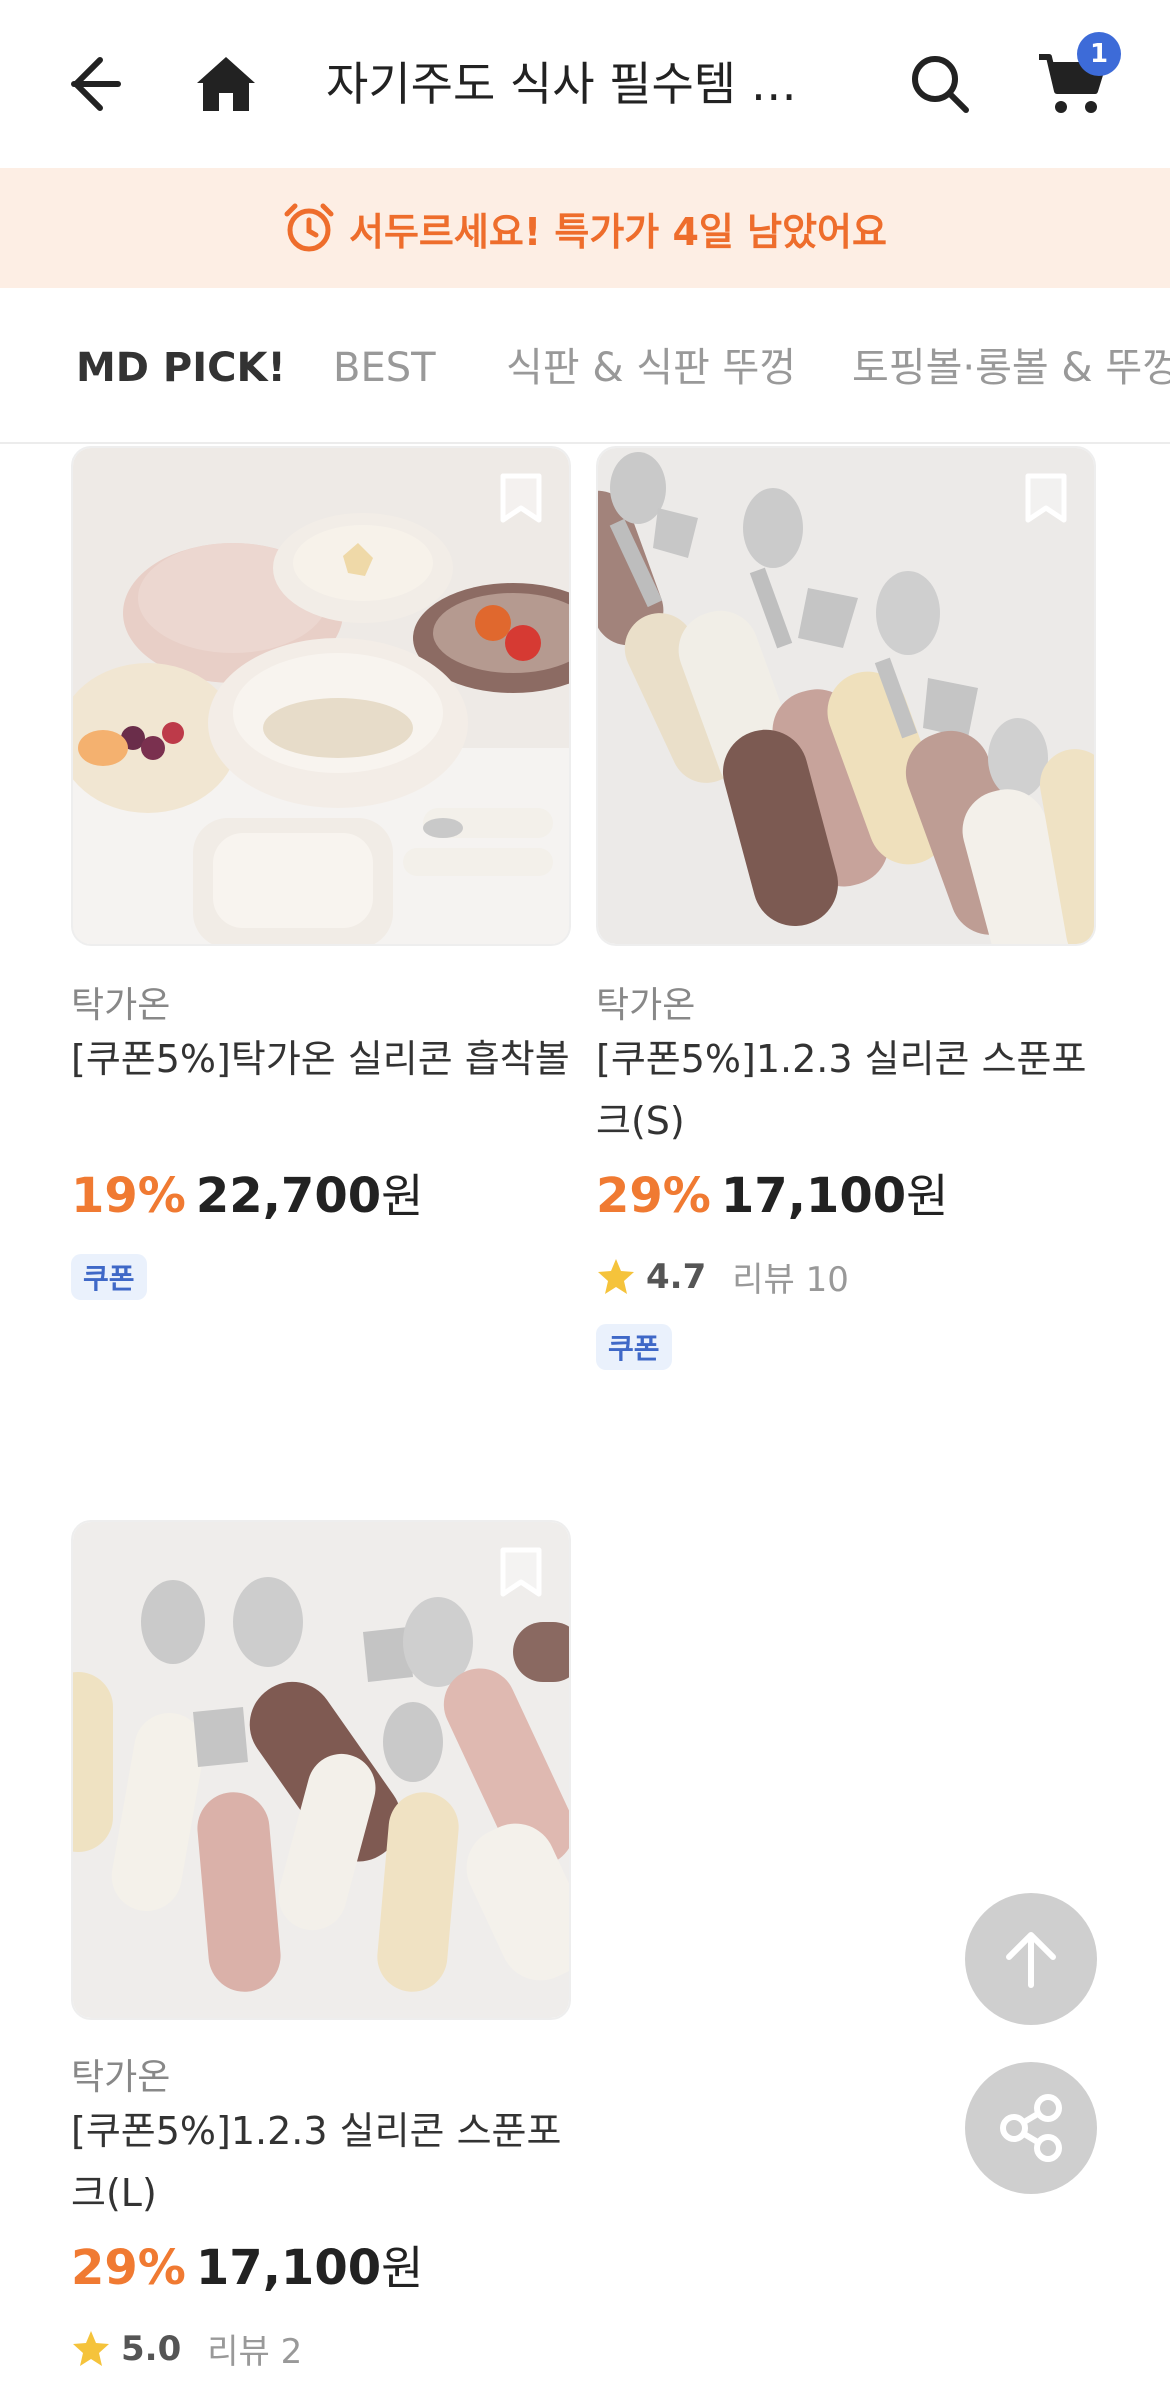 The width and height of the screenshot is (1170, 2391). I want to click on rating-value: 5.0, so click(151, 2348).